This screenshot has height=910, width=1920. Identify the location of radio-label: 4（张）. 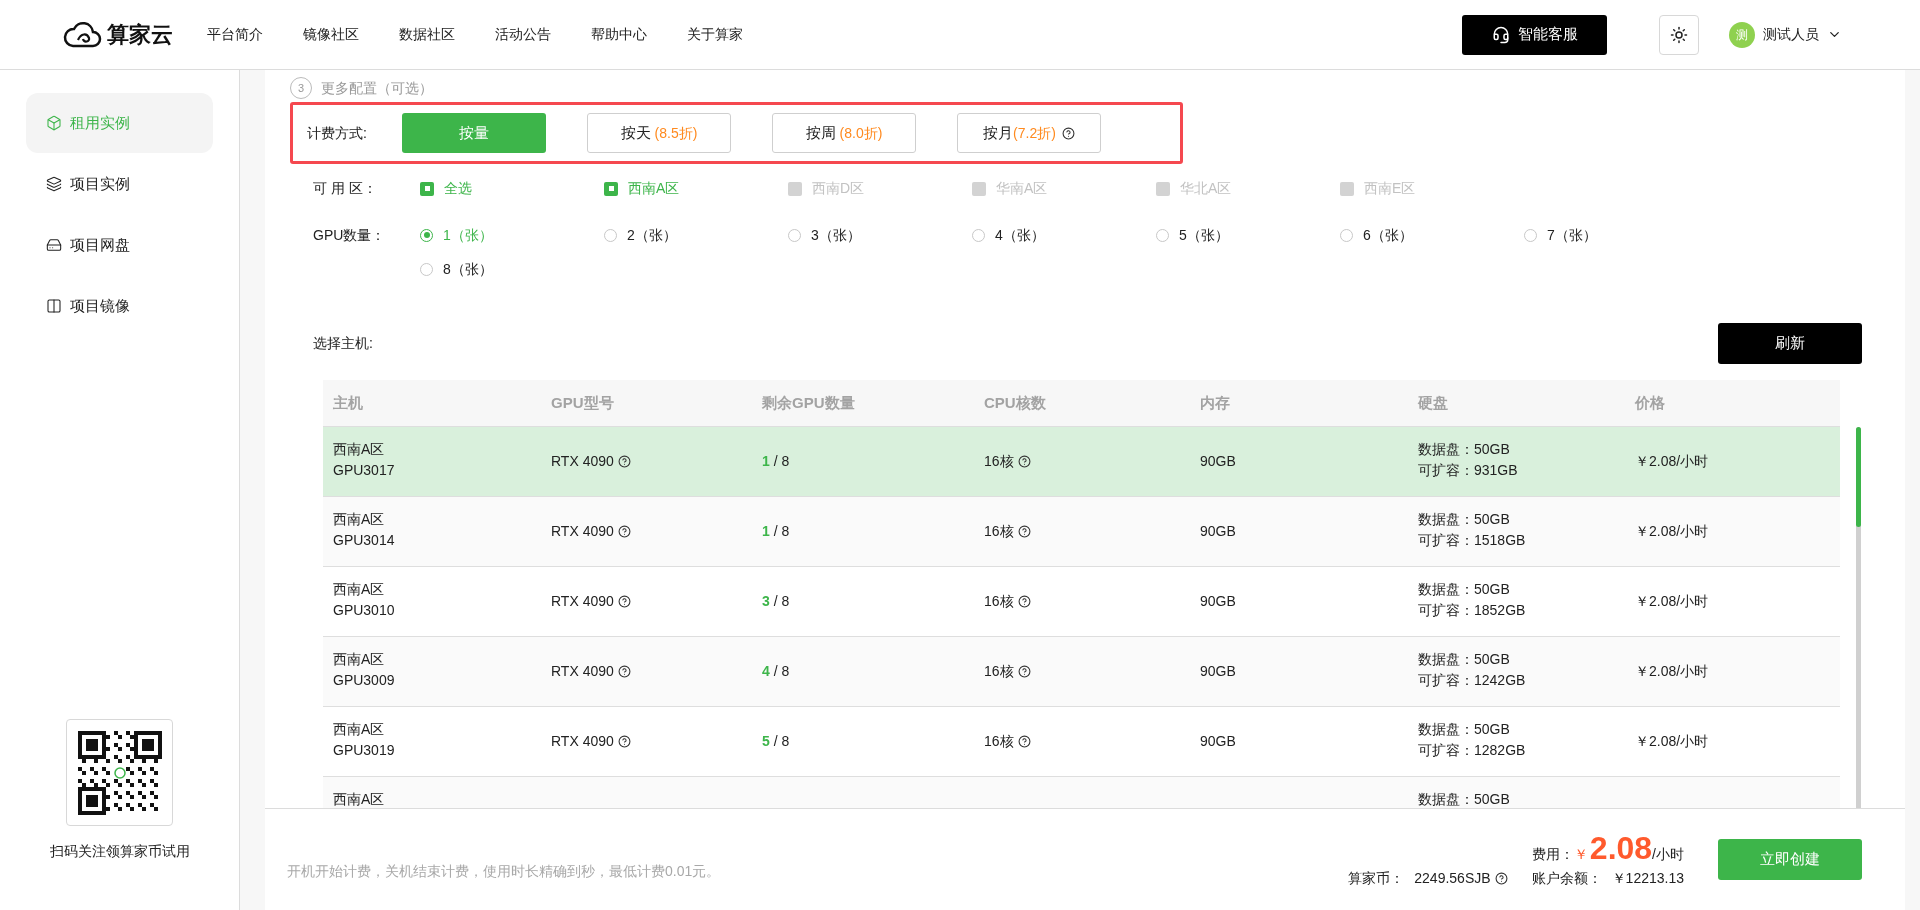
(1020, 235).